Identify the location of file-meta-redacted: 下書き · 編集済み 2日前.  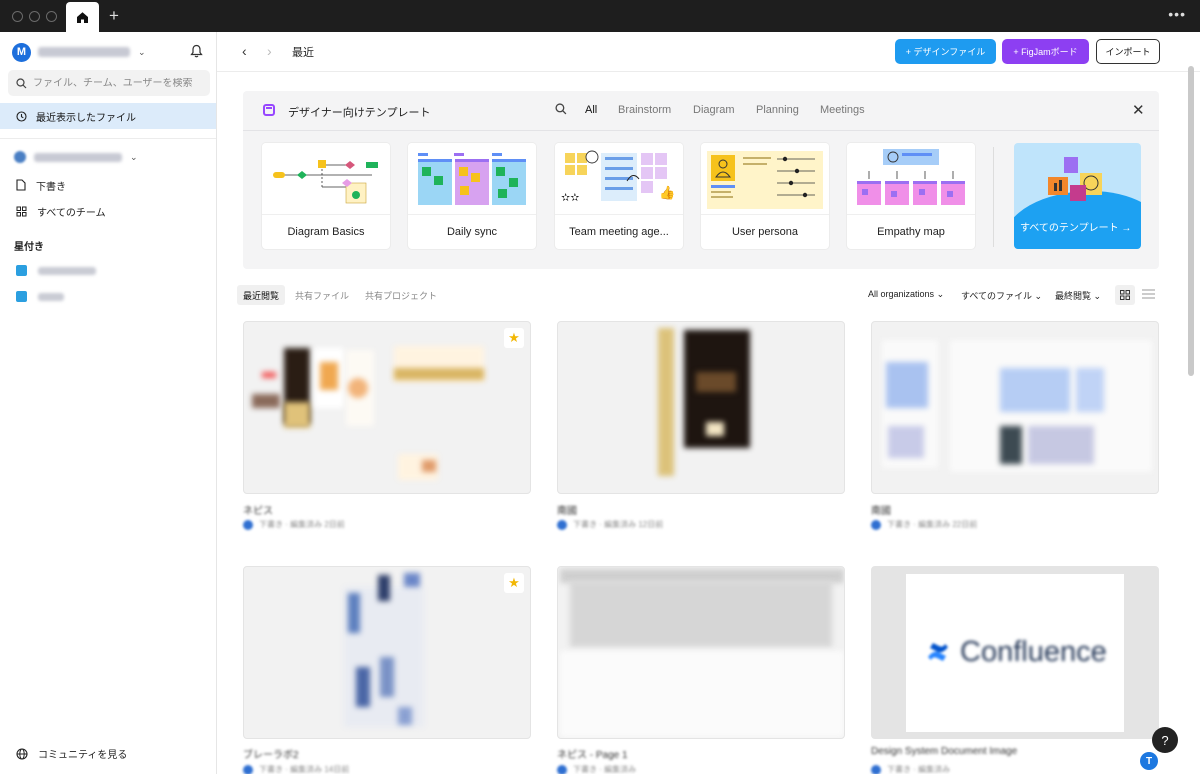
(294, 524).